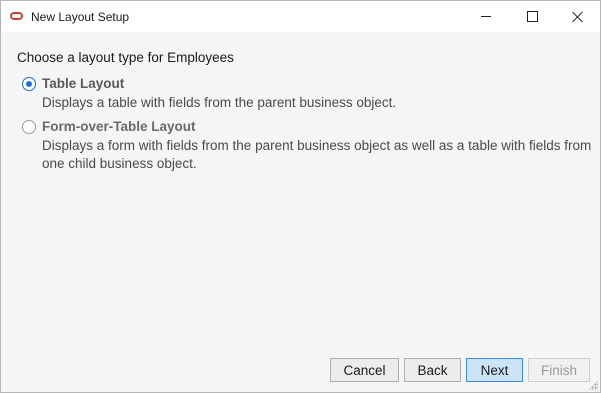 The height and width of the screenshot is (393, 601). I want to click on radio-form-over-table-layout, so click(29, 127).